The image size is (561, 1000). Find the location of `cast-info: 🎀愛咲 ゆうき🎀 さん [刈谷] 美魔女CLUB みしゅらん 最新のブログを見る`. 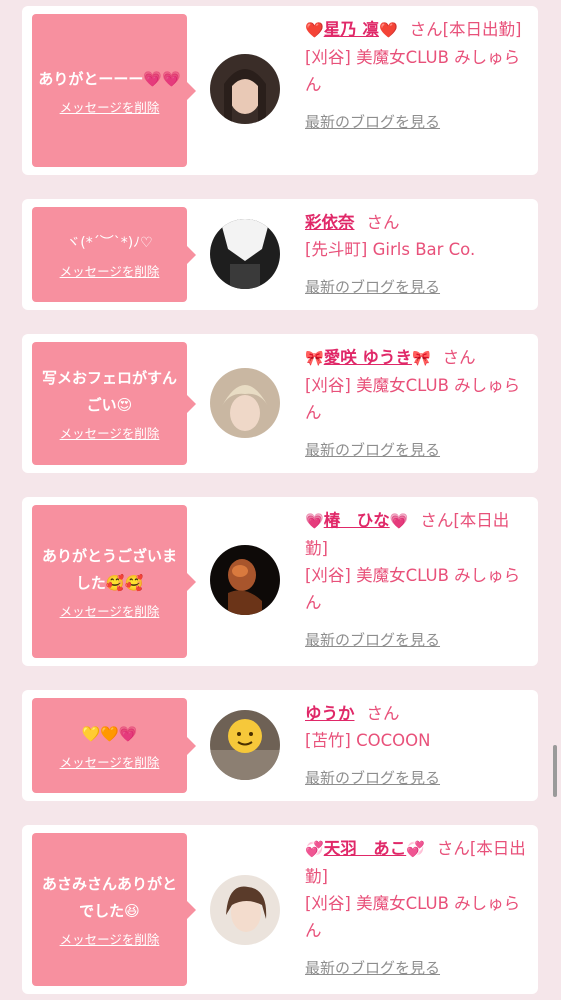

cast-info: 🎀愛咲 ゆうき🎀 さん [刈谷] 美魔女CLUB みしゅらん 最新のブログを見る is located at coordinates (418, 404).